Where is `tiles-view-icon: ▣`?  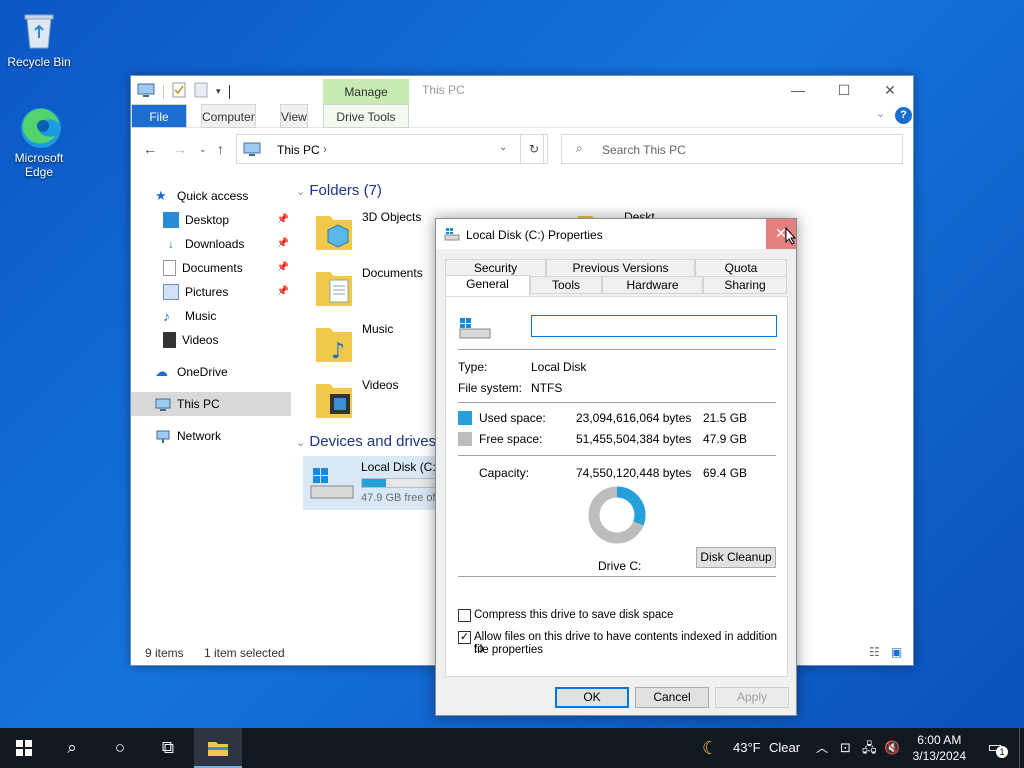
tiles-view-icon: ▣ is located at coordinates (896, 652).